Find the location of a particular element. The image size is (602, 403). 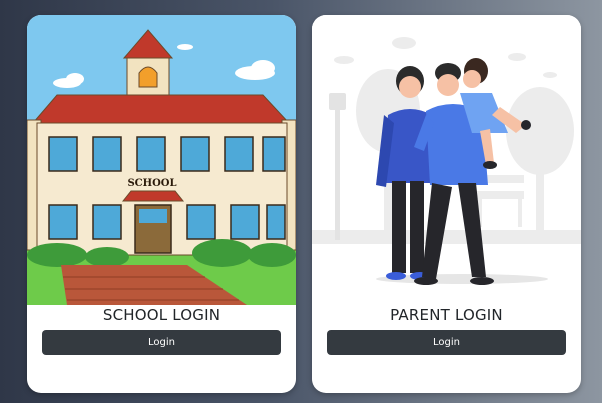

parent-login-title: PARENT LOGIN is located at coordinates (446, 315).